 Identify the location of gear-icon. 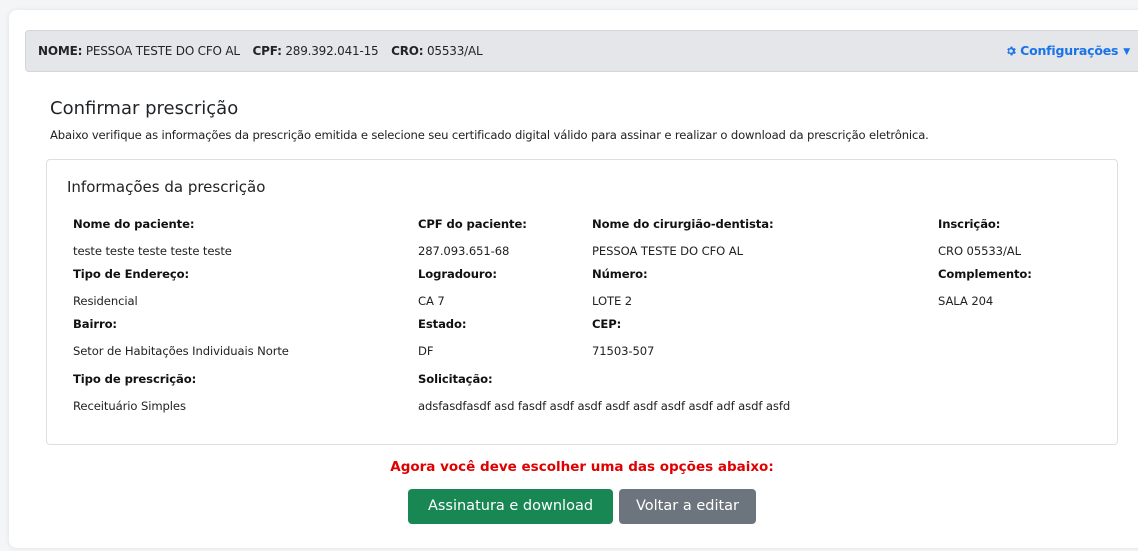
(1011, 51).